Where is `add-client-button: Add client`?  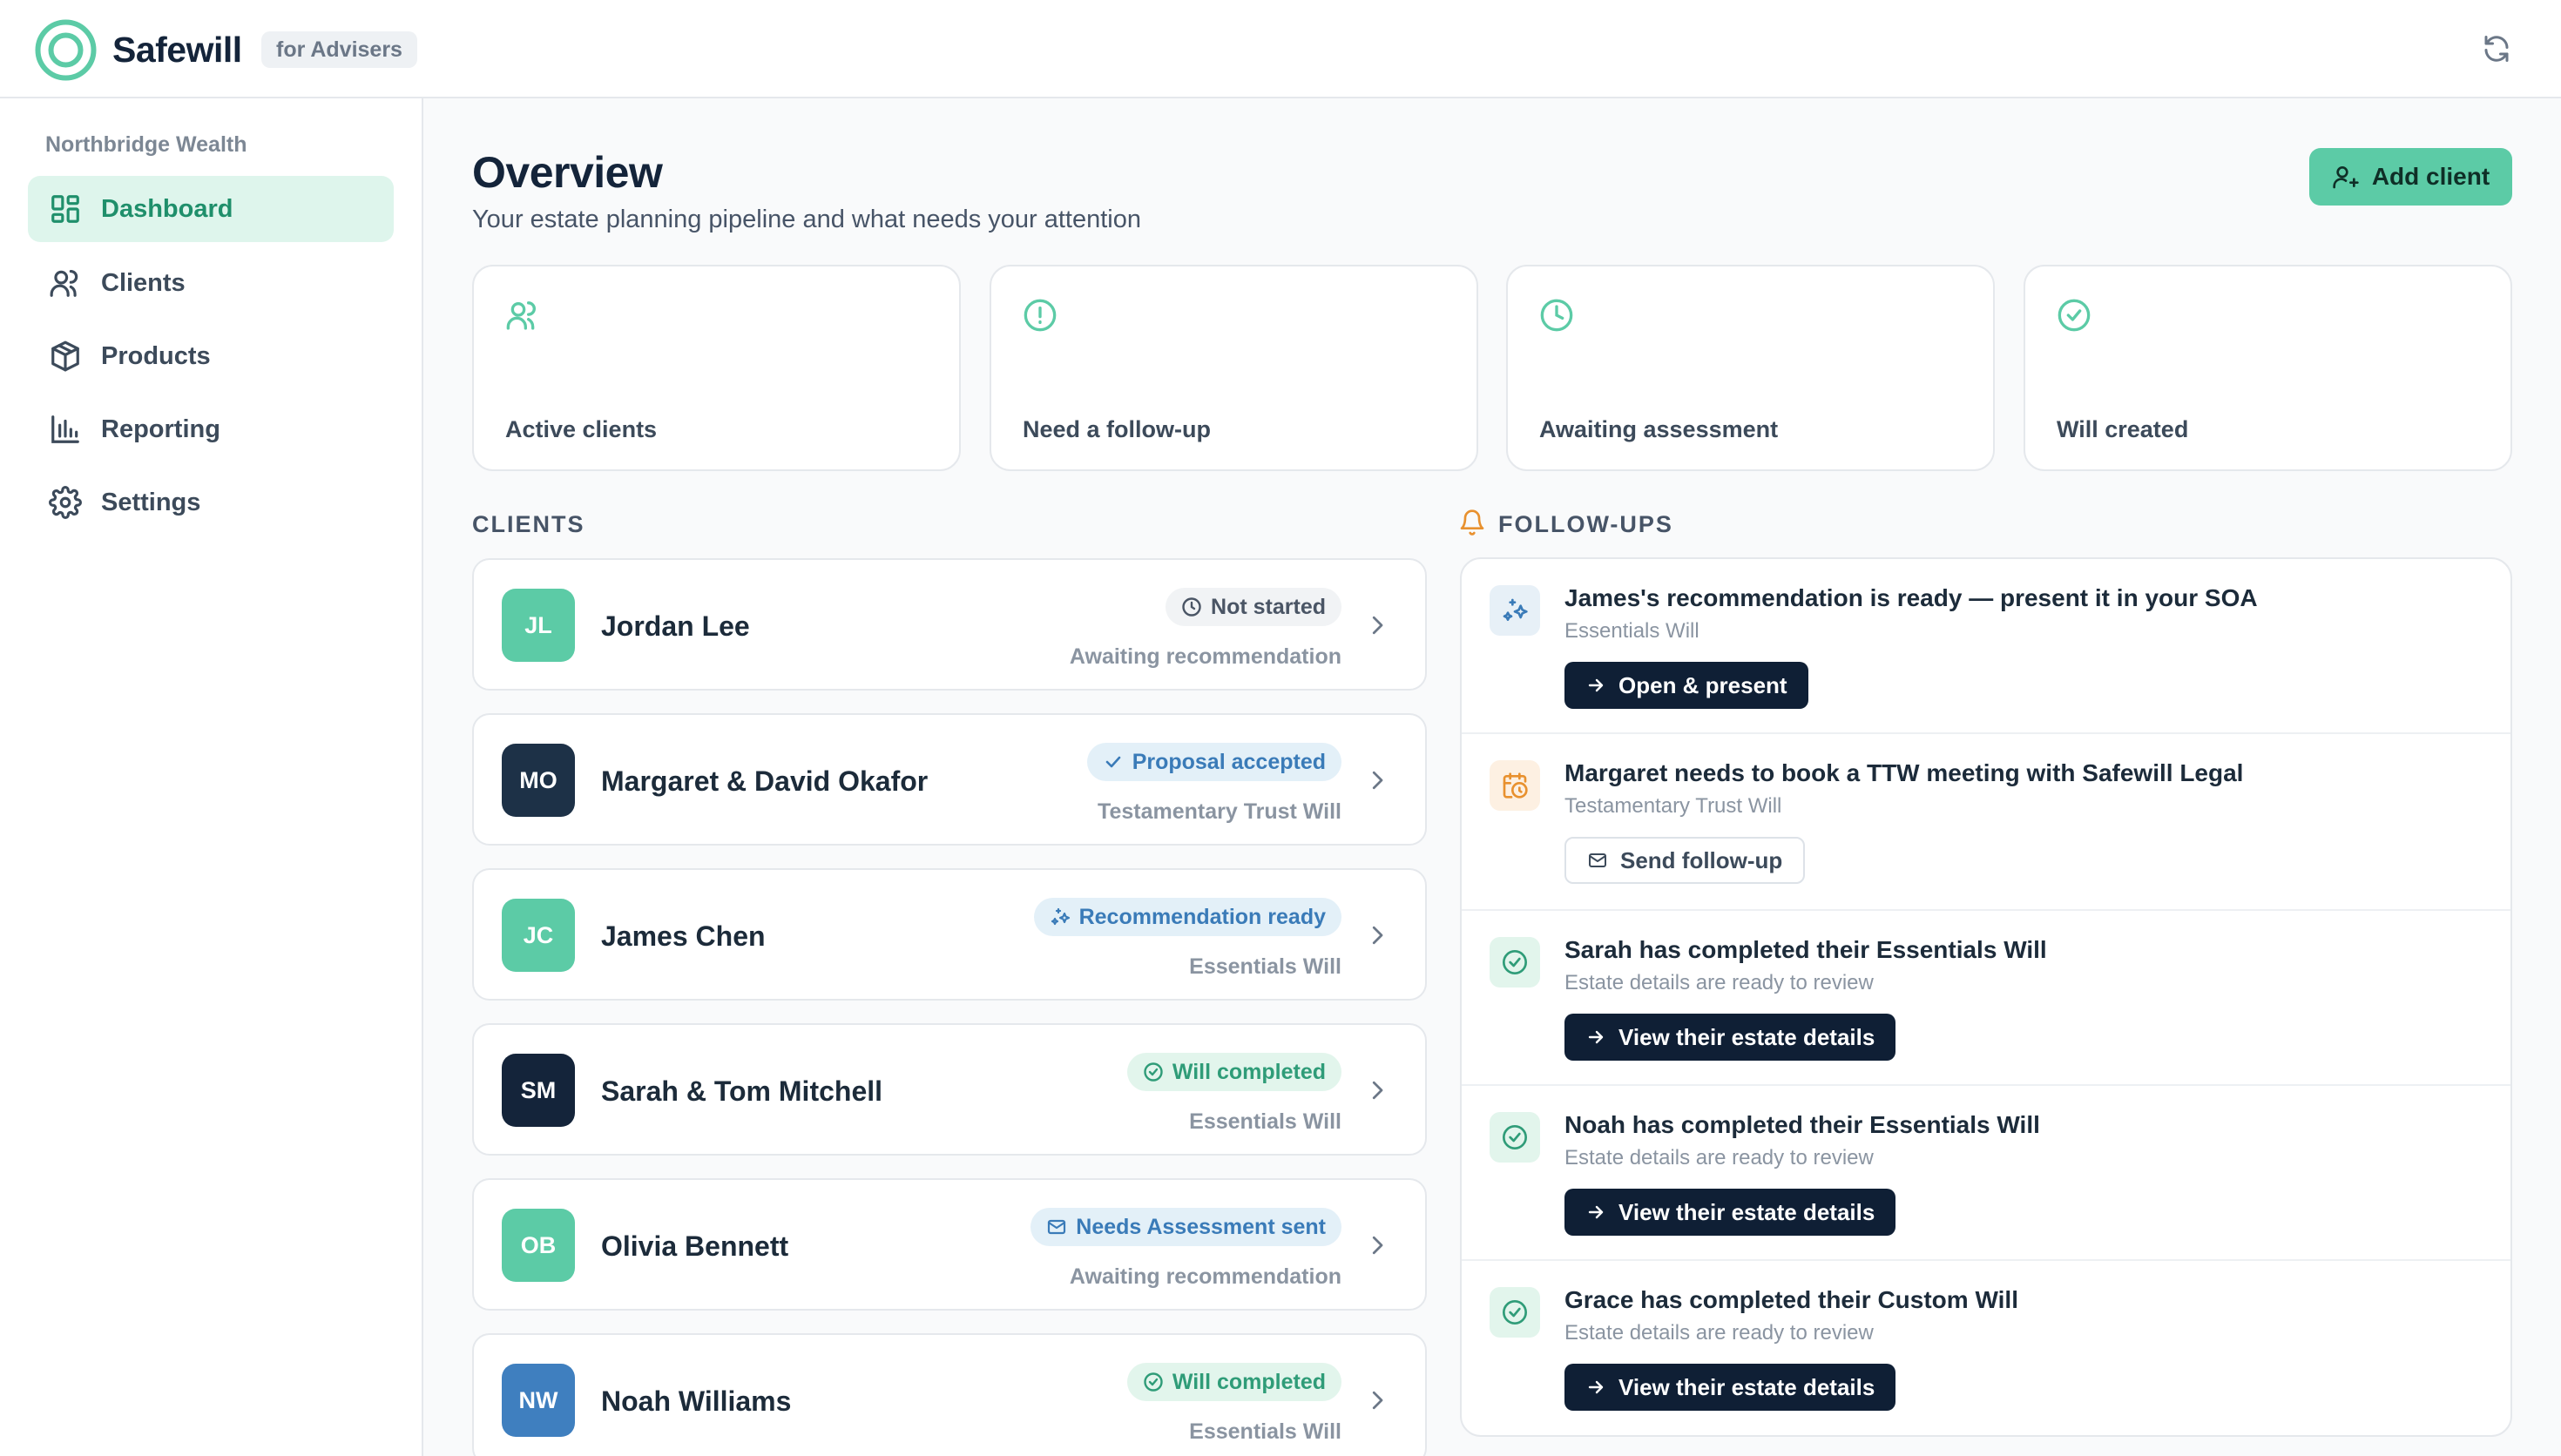 add-client-button: Add client is located at coordinates (2410, 177).